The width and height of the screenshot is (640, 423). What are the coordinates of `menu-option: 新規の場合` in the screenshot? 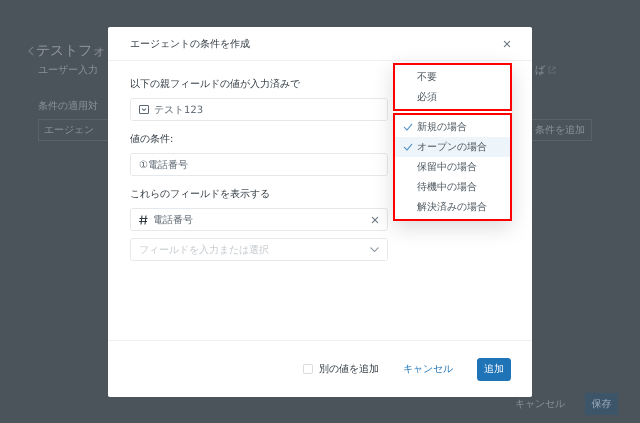 It's located at (452, 127).